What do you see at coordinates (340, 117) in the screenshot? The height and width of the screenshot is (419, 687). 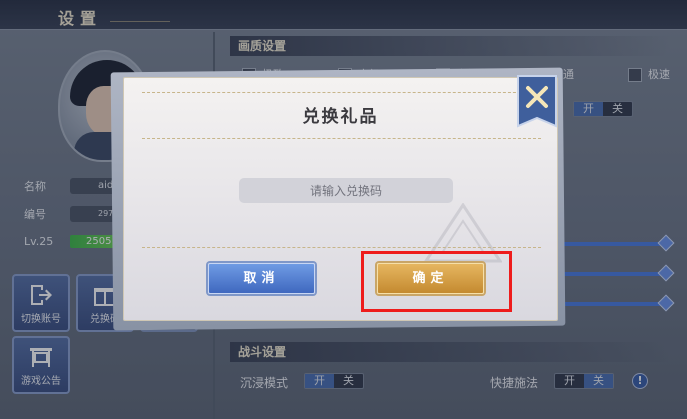 I see `dialog-title: 兑换礼品` at bounding box center [340, 117].